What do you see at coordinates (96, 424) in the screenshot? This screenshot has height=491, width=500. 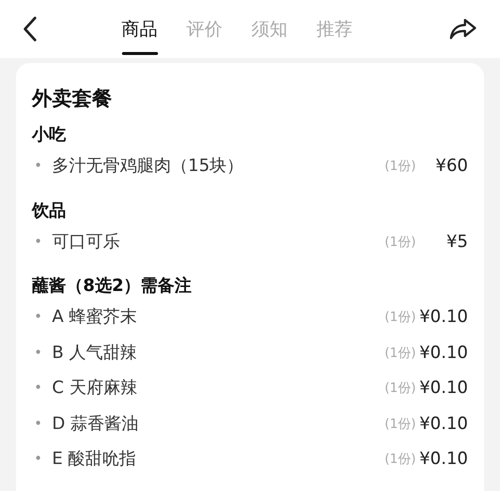 I see `item-name: D 蒜香酱油` at bounding box center [96, 424].